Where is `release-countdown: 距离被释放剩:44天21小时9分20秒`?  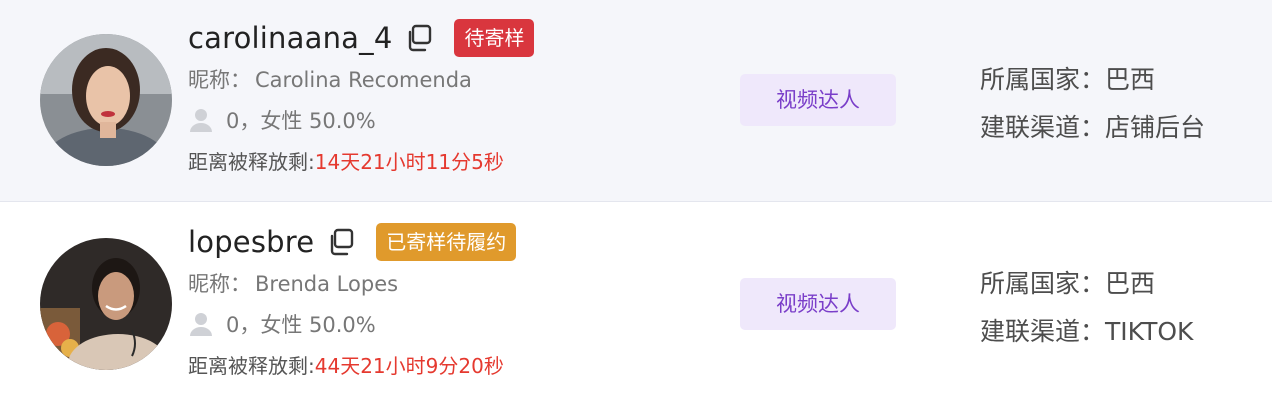
release-countdown: 距离被释放剩:44天21小时9分20秒 is located at coordinates (346, 364).